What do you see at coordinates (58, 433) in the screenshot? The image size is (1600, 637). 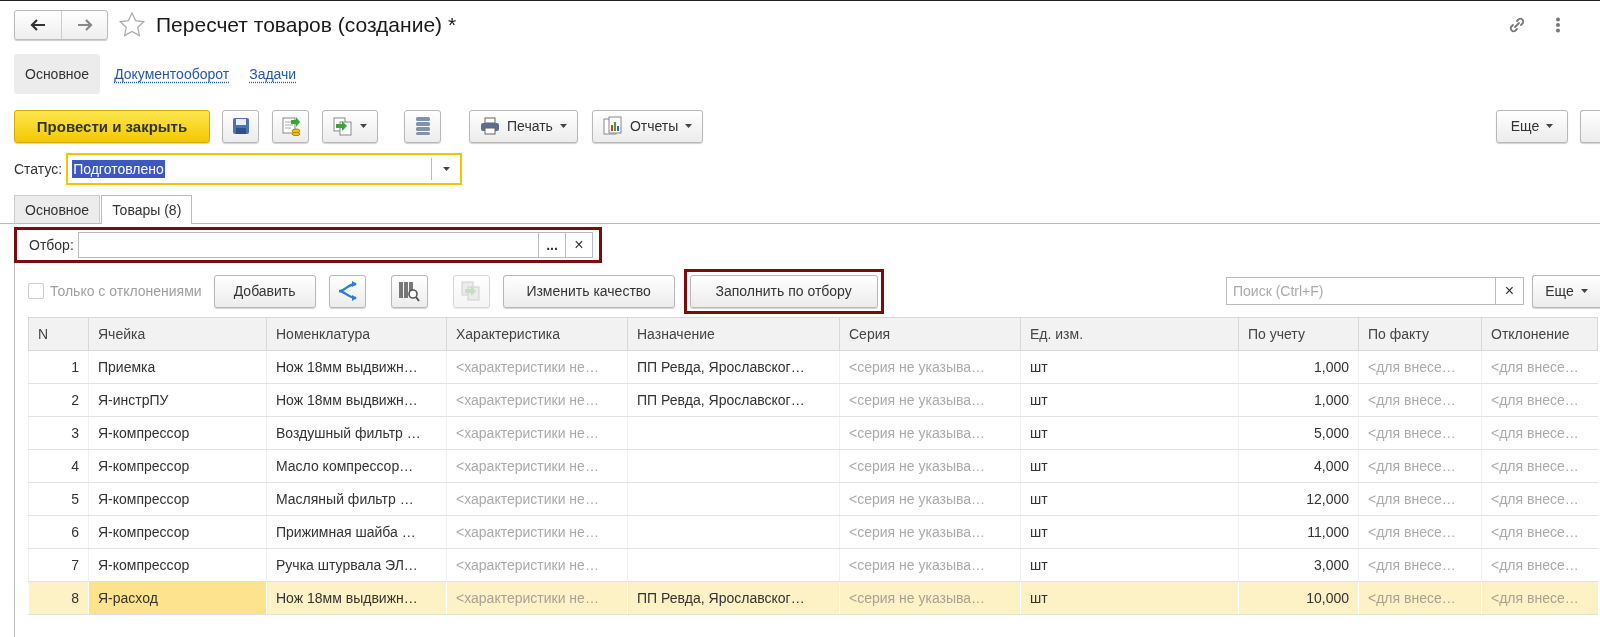 I see `table-cell: 3` at bounding box center [58, 433].